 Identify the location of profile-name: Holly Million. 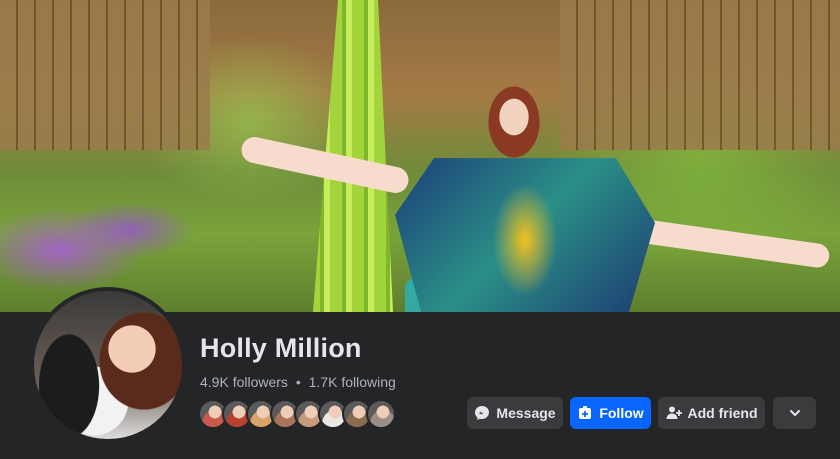
(281, 348).